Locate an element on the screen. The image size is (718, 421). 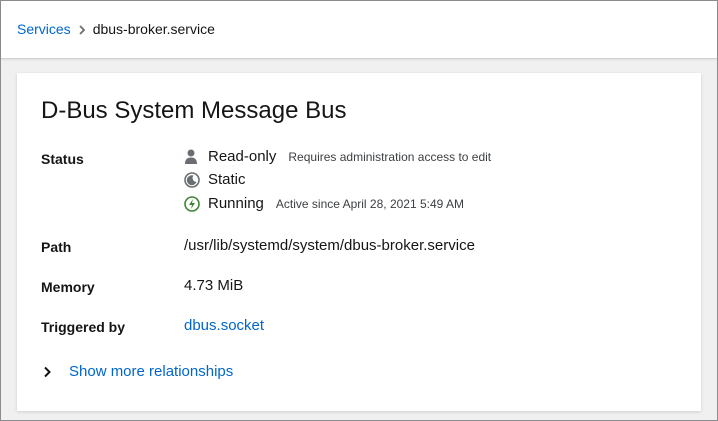
status-label: Status is located at coordinates (62, 159).